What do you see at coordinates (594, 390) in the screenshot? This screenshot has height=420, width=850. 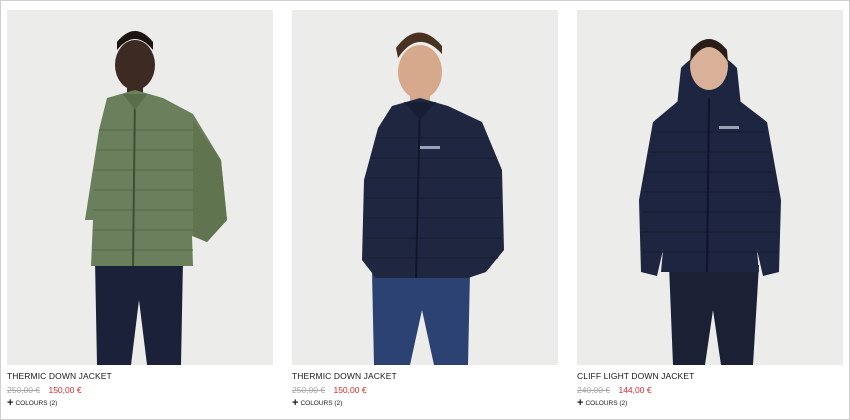 I see `original-price: 240,00 €` at bounding box center [594, 390].